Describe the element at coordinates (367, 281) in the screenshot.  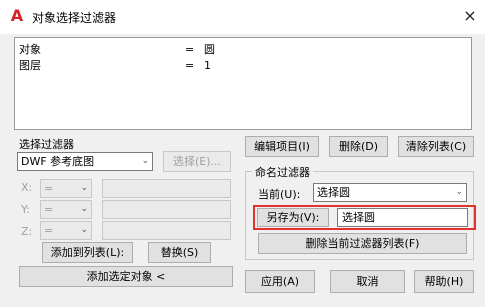
I see `cancel-button: 取消` at that location.